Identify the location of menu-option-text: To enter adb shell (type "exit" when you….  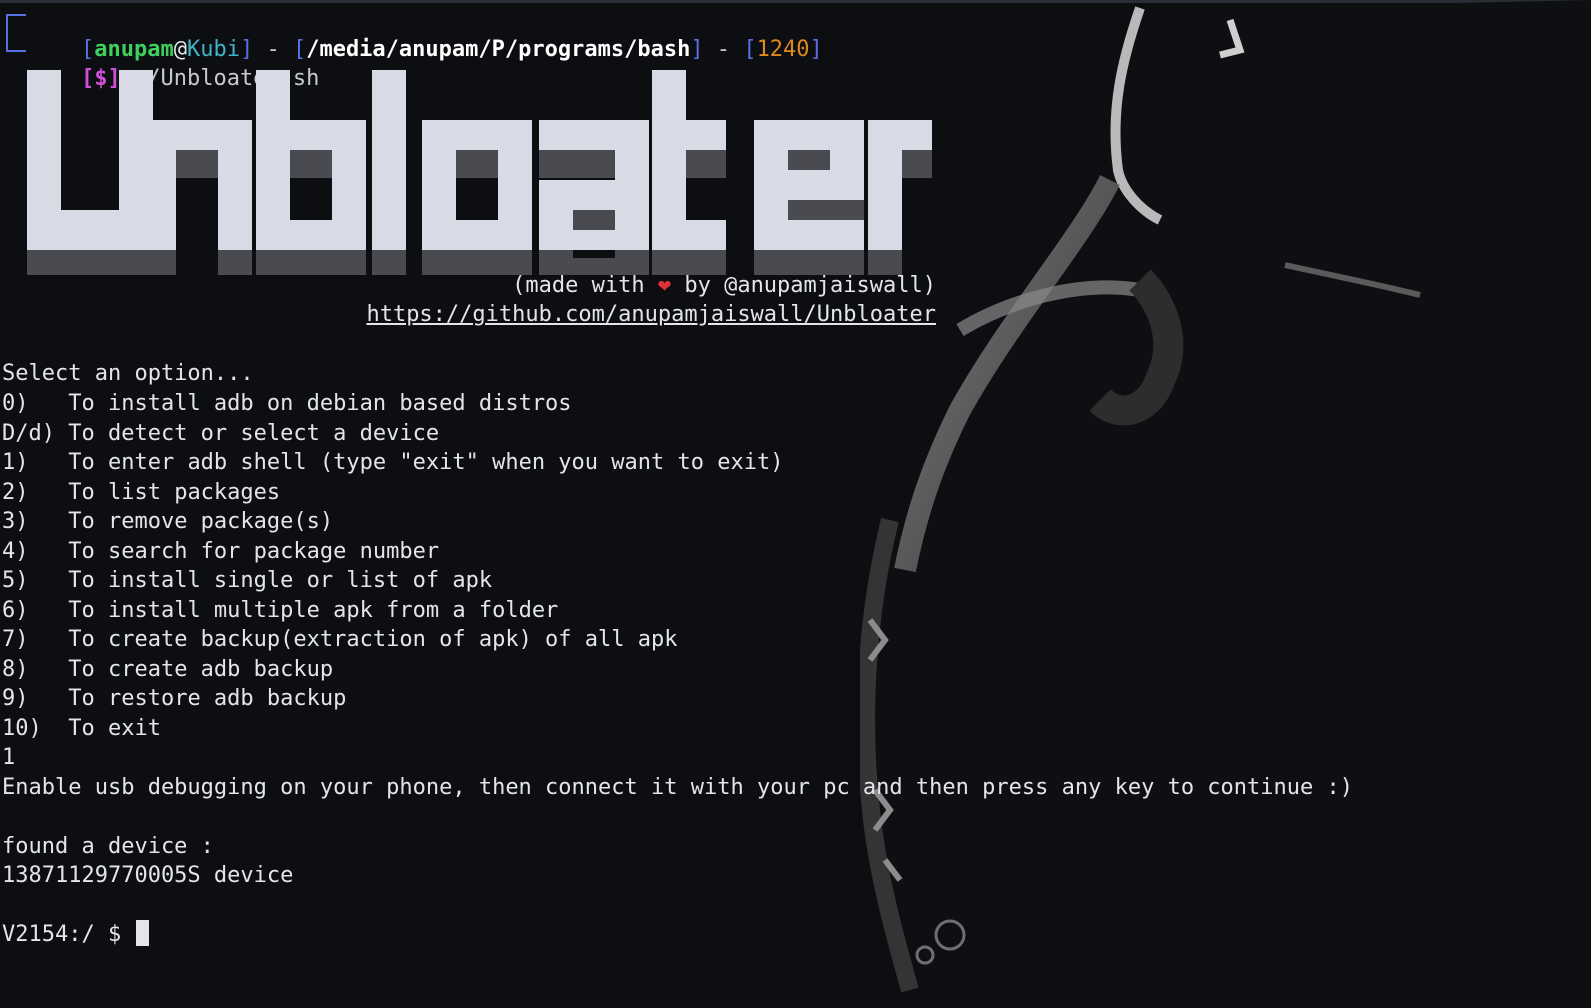
(426, 462).